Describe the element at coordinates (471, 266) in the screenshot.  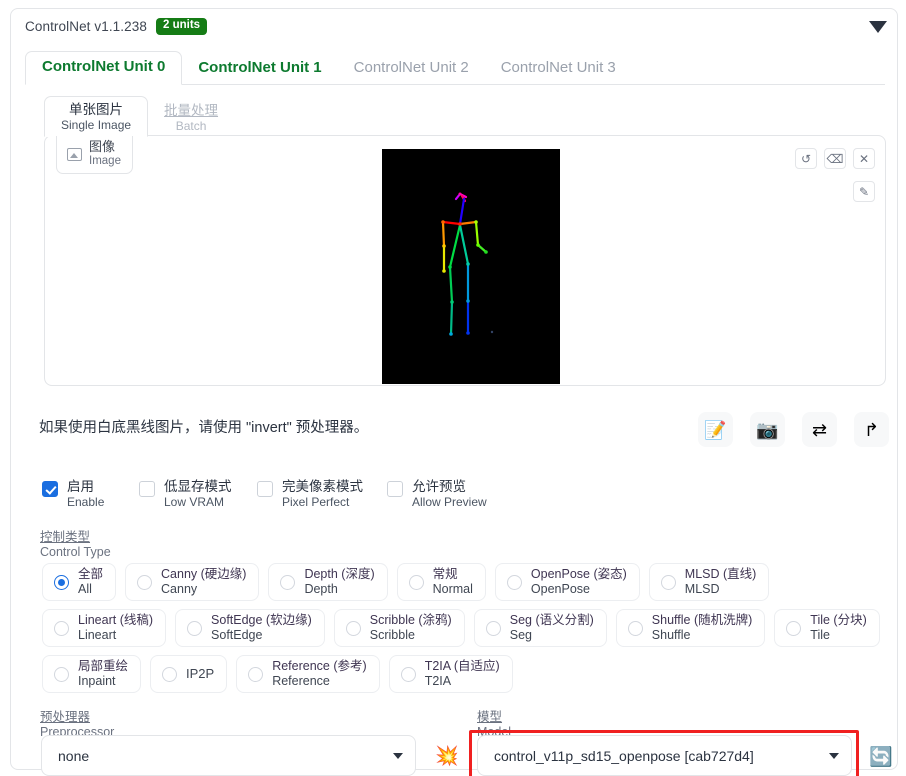
I see `pose-preview-image` at that location.